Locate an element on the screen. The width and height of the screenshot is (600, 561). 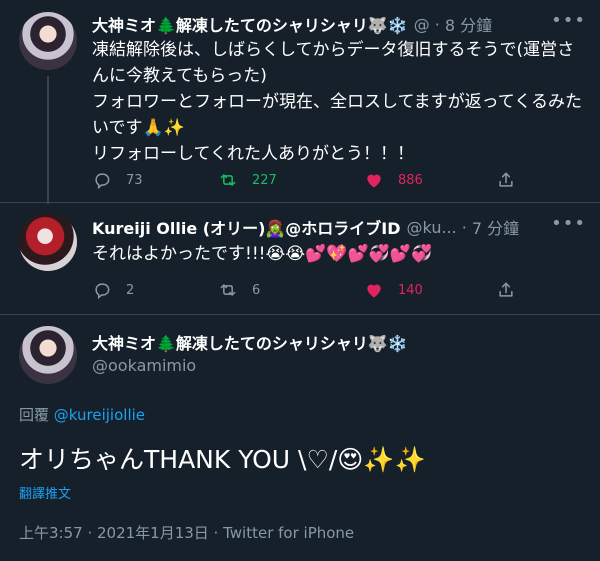
like-button: 886 is located at coordinates (430, 180).